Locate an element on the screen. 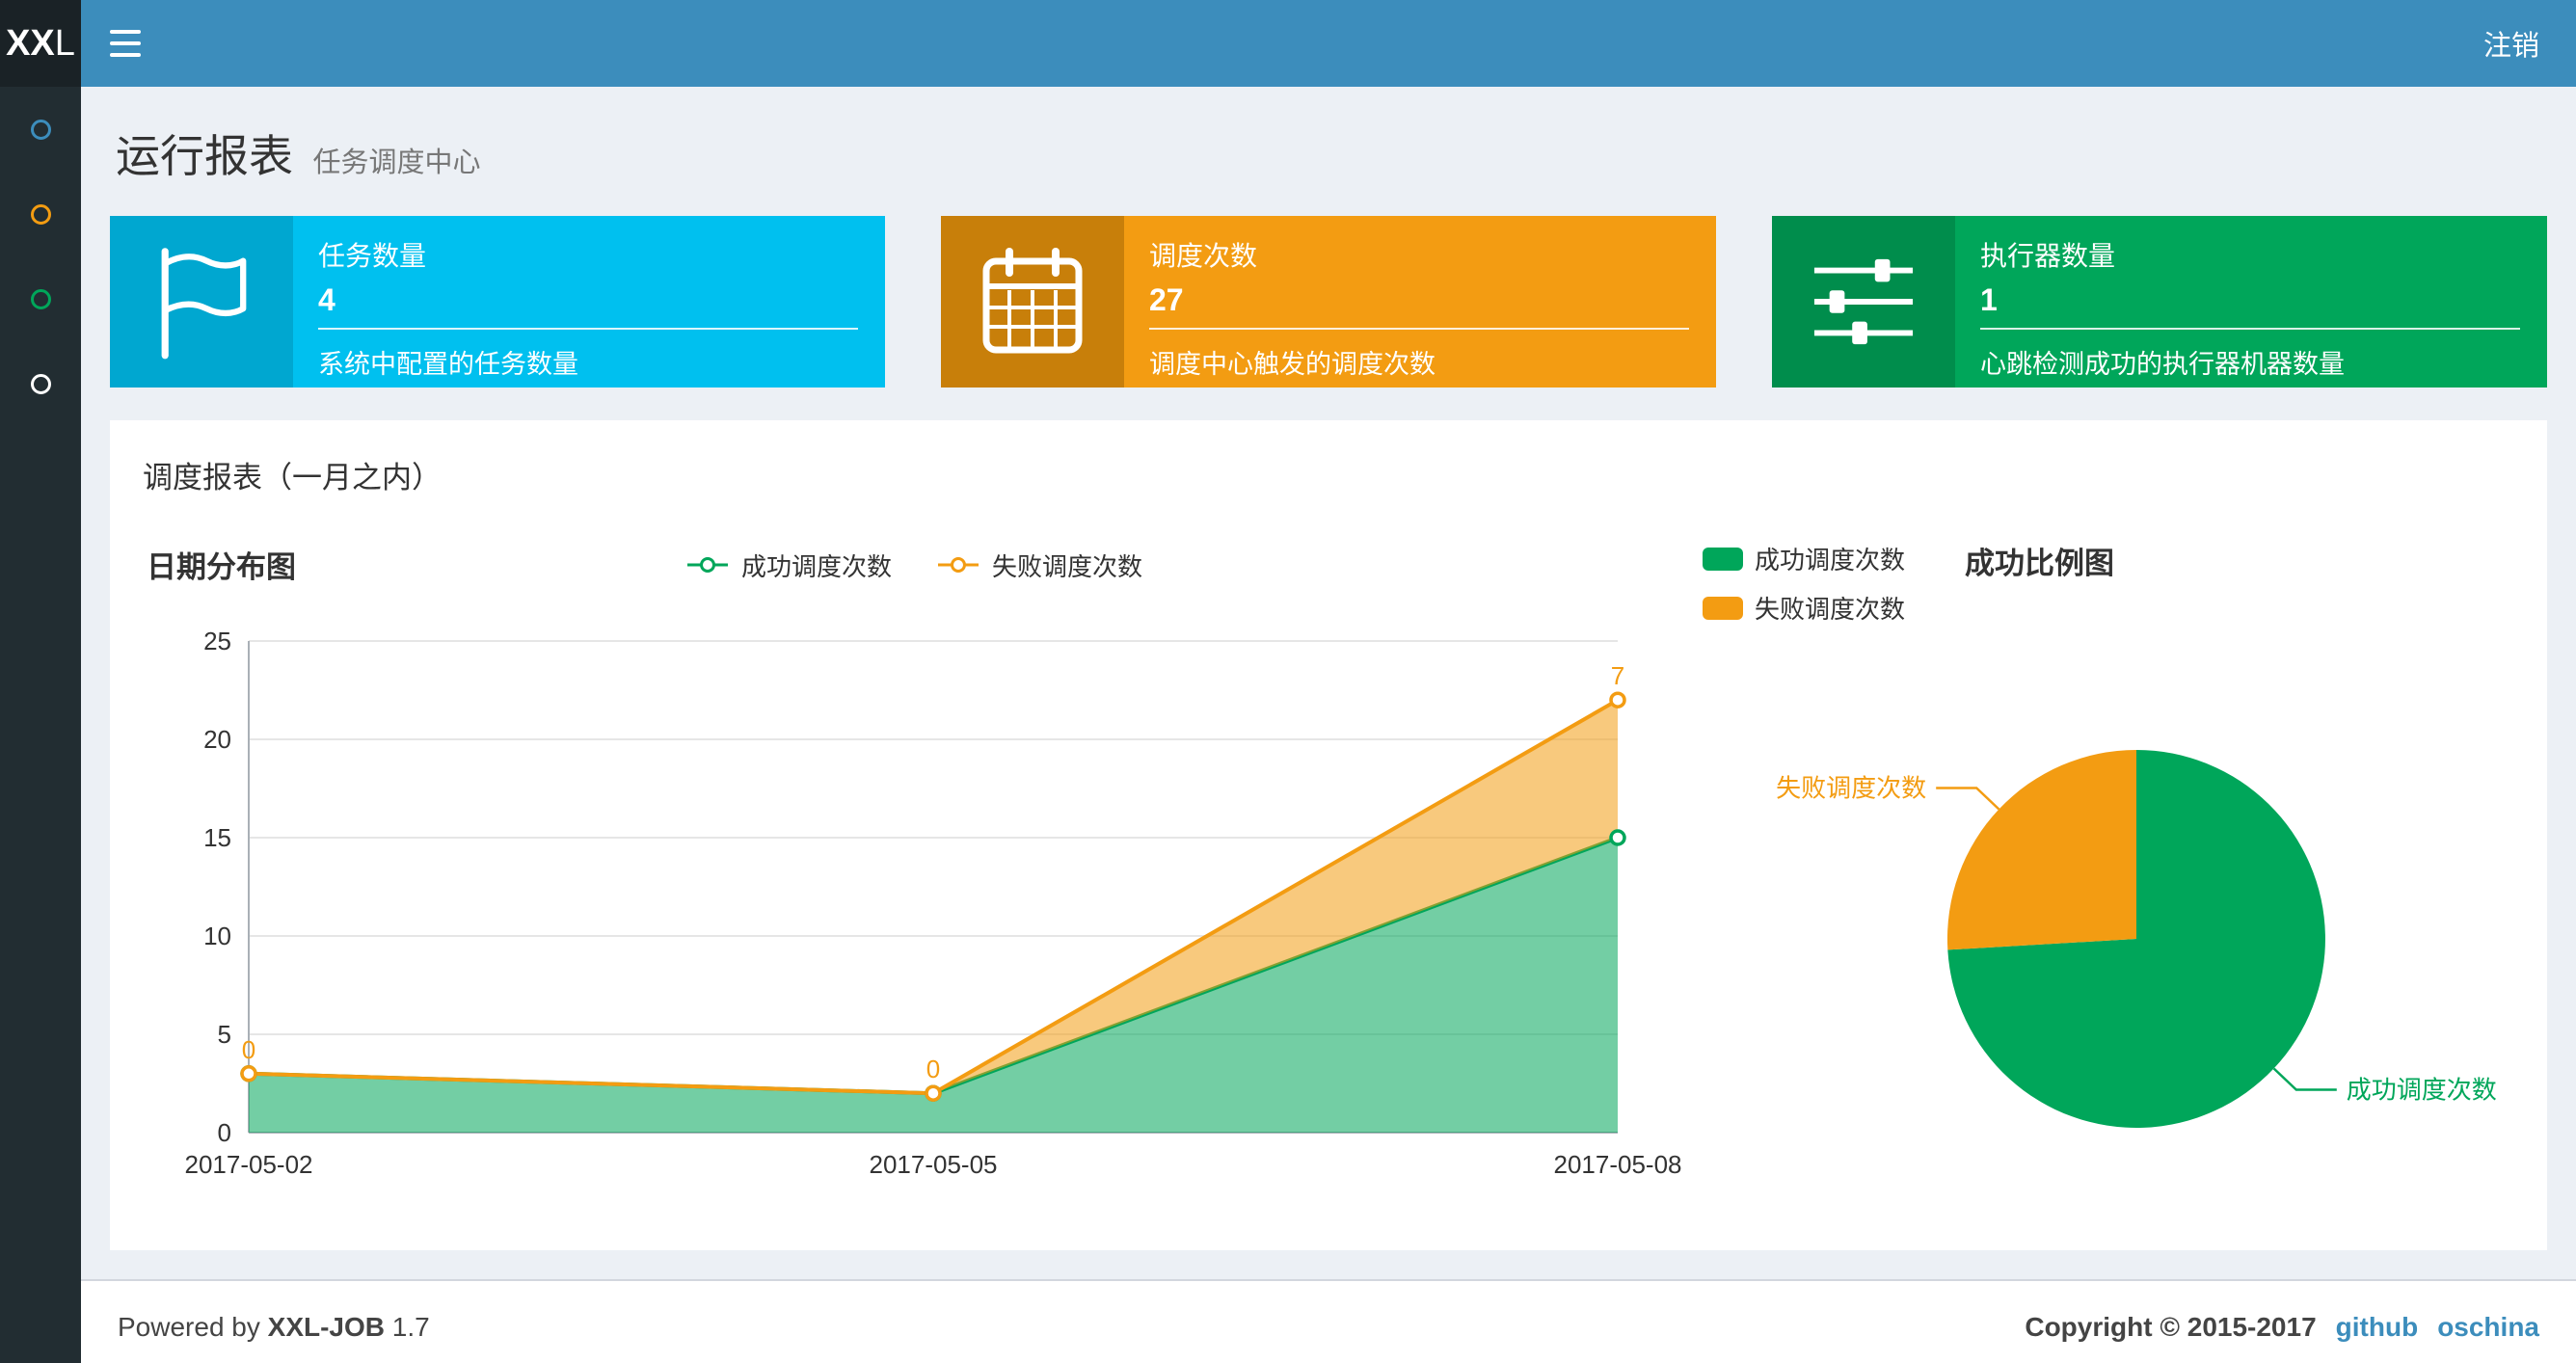 The height and width of the screenshot is (1363, 2576). logo-text-bold: XX is located at coordinates (31, 43).